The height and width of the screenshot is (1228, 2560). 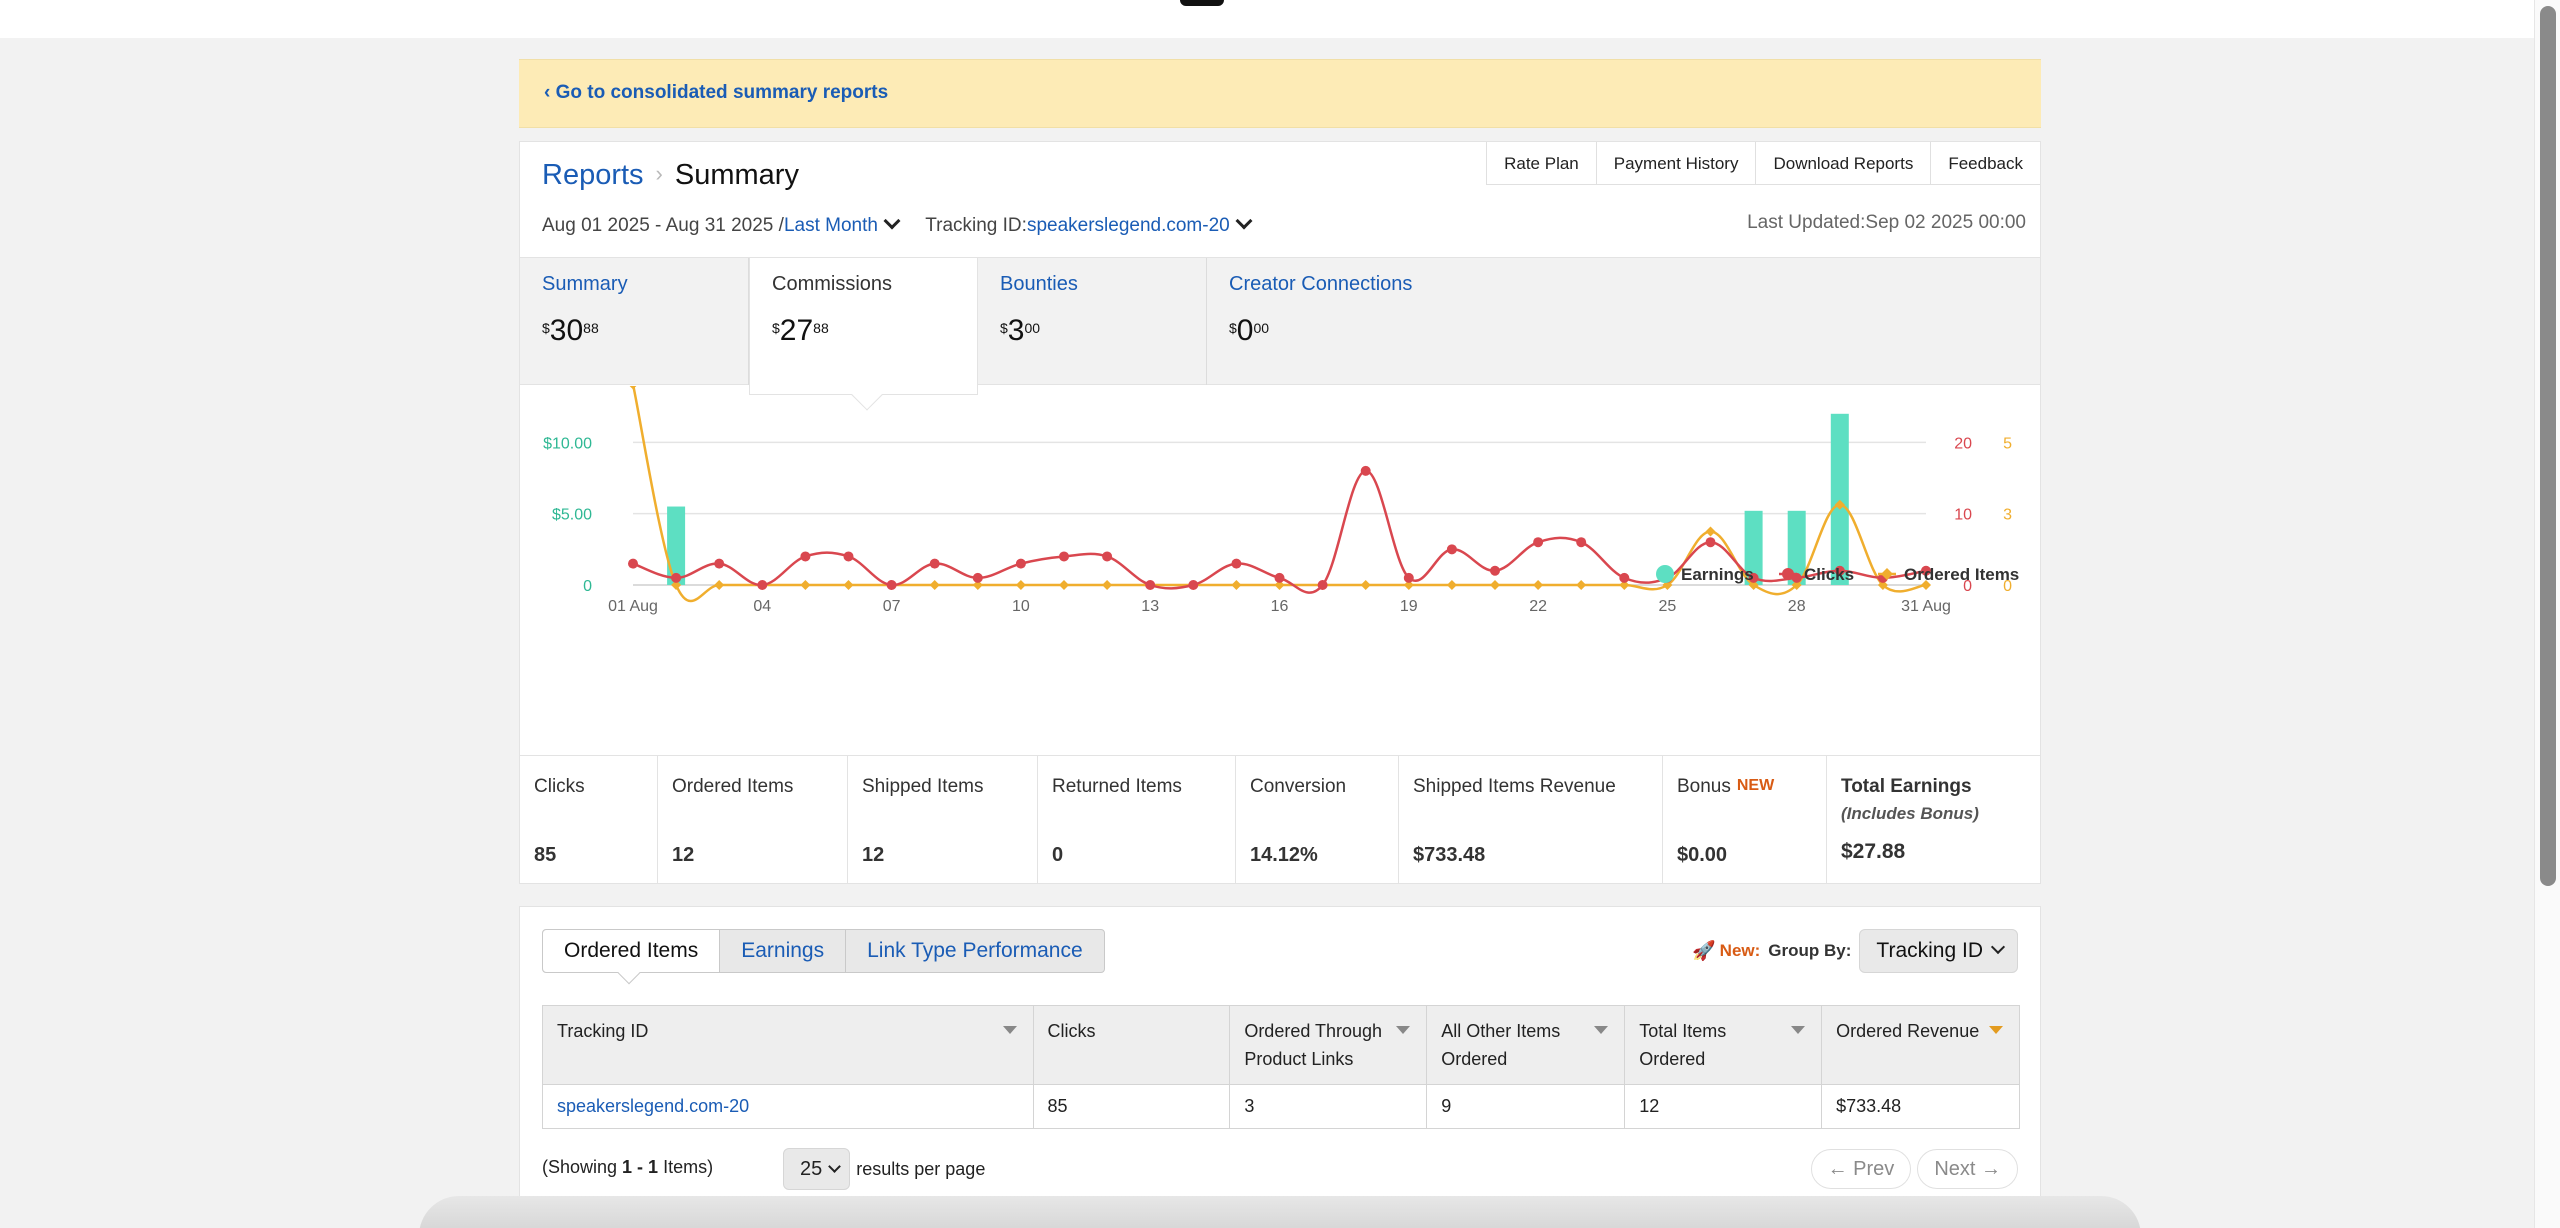 I want to click on cell-tracking-id: speakerslegend.com-20, so click(x=788, y=1106).